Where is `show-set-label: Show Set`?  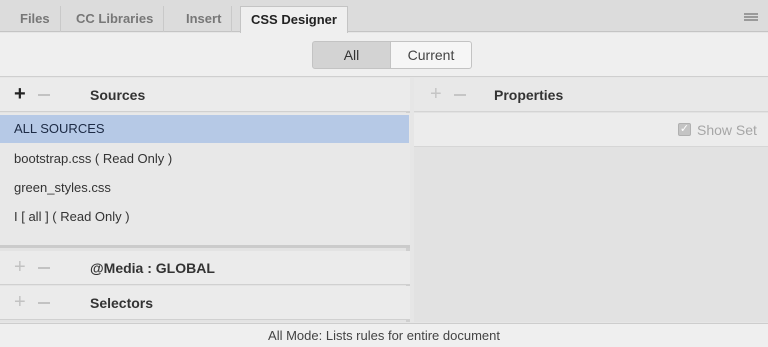 show-set-label: Show Set is located at coordinates (727, 130).